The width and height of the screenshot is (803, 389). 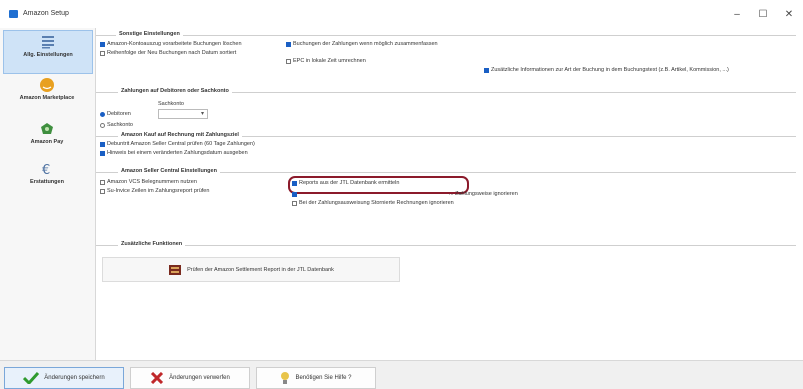 I want to click on amazon-icon, so click(x=47, y=85).